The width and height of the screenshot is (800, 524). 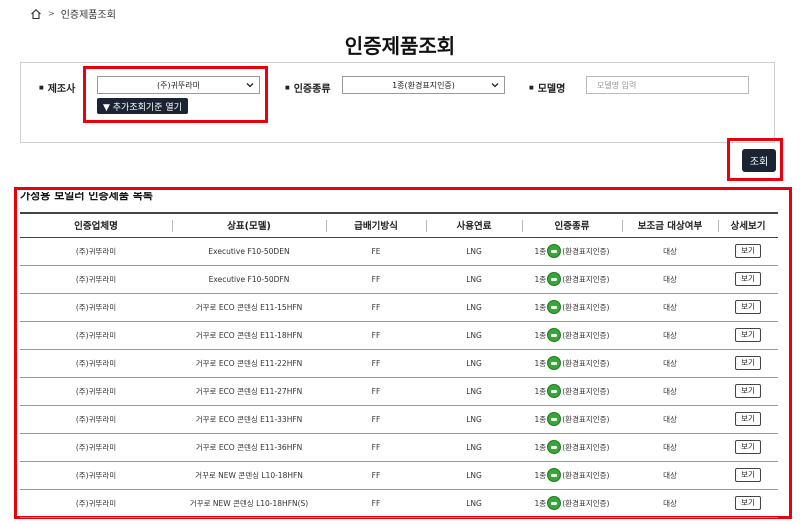 I want to click on cell-model: 거꾸로 ECO 콘덴싱 E11-15HFN, so click(x=249, y=307).